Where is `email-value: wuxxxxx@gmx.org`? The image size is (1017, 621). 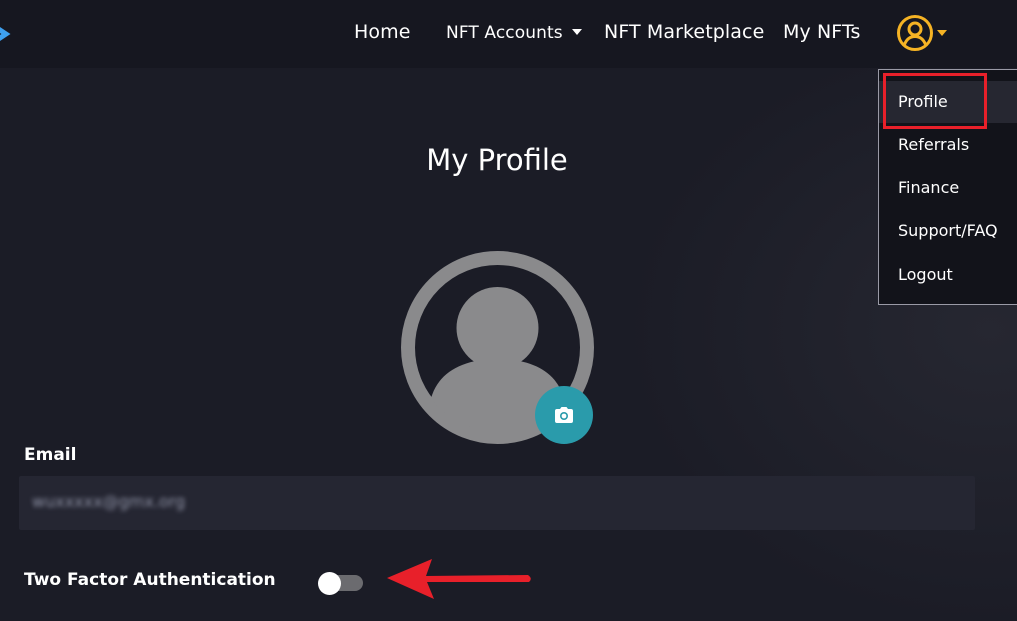 email-value: wuxxxxx@gmx.org is located at coordinates (109, 501).